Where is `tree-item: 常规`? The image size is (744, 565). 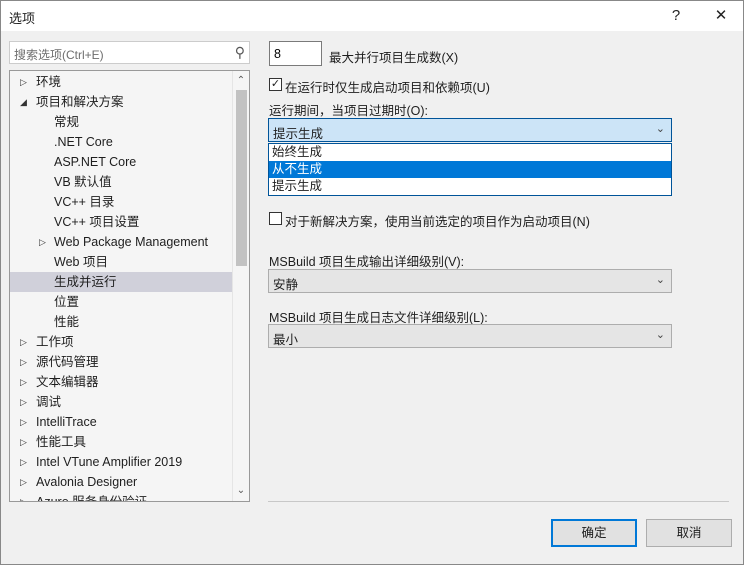
tree-item: 常规 is located at coordinates (121, 122).